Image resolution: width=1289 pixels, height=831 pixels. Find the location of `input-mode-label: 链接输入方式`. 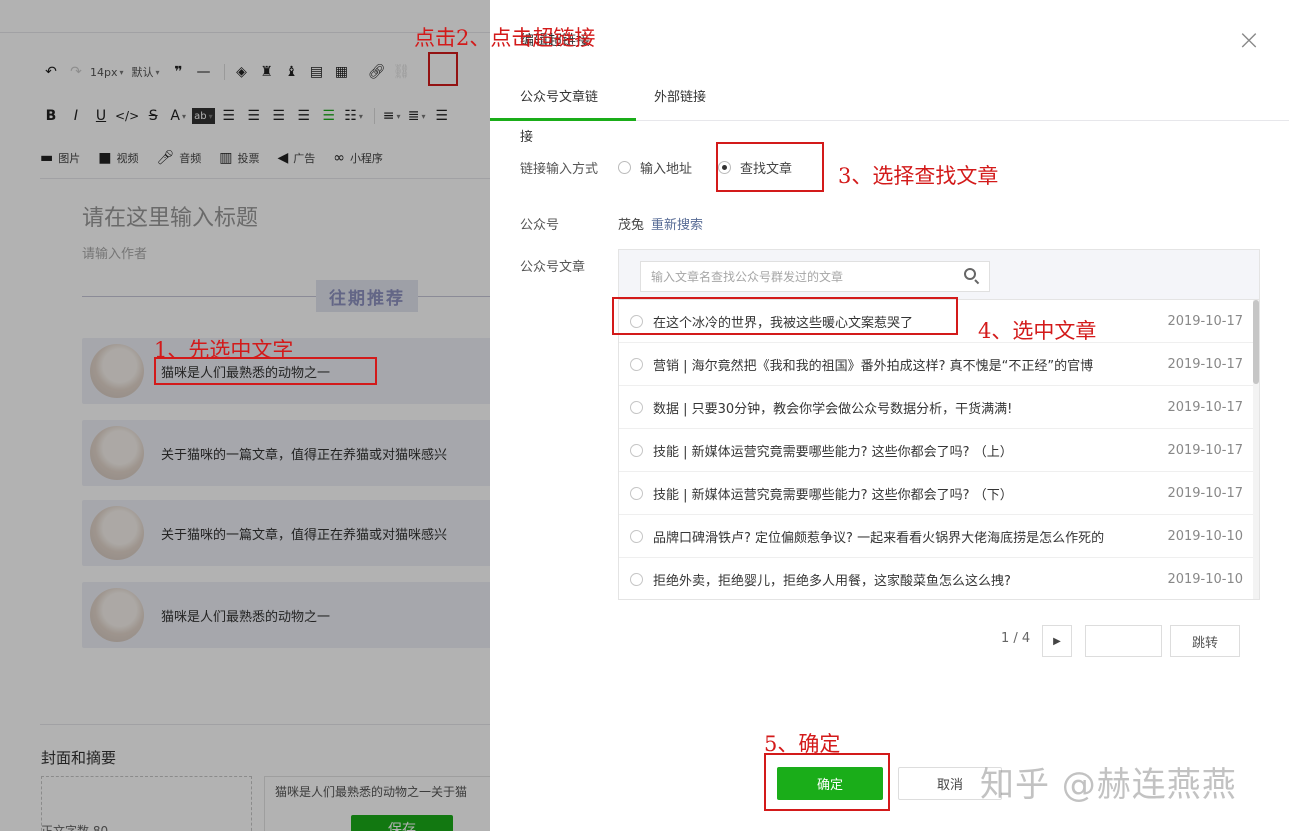

input-mode-label: 链接输入方式 is located at coordinates (559, 169).